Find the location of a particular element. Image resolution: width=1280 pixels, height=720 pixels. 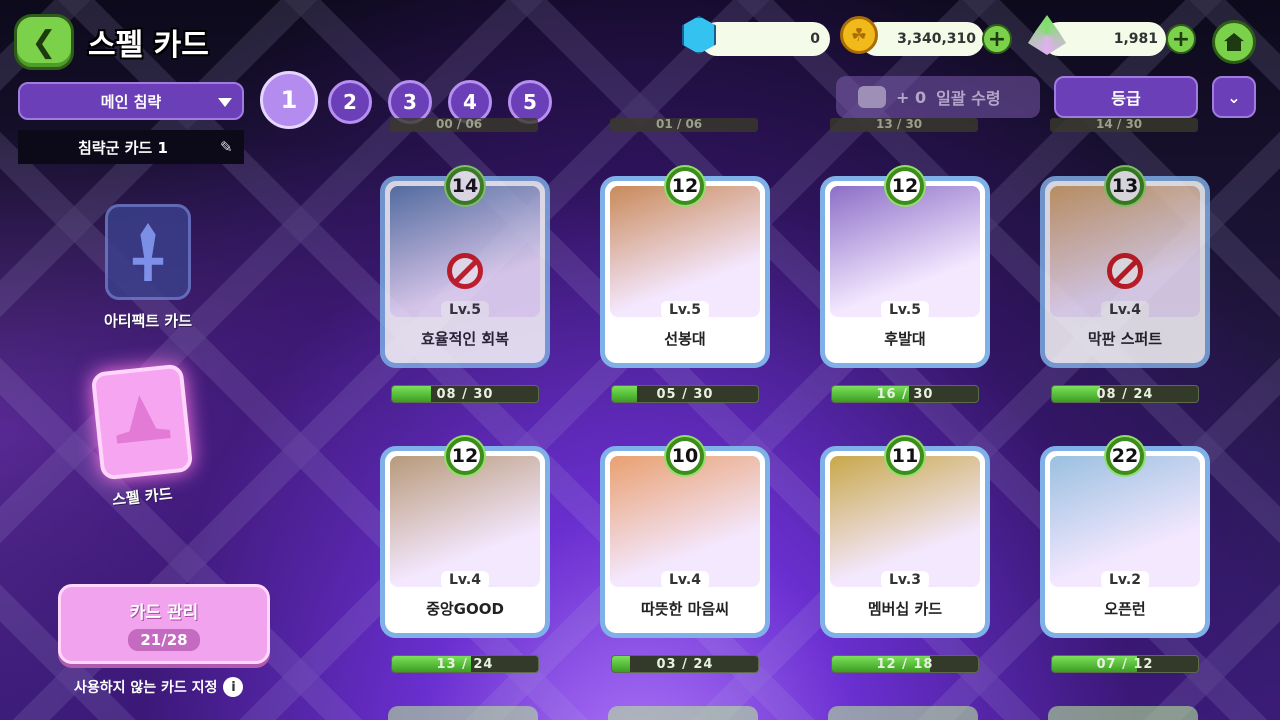

sort-order-button: ⌄ is located at coordinates (1234, 97).